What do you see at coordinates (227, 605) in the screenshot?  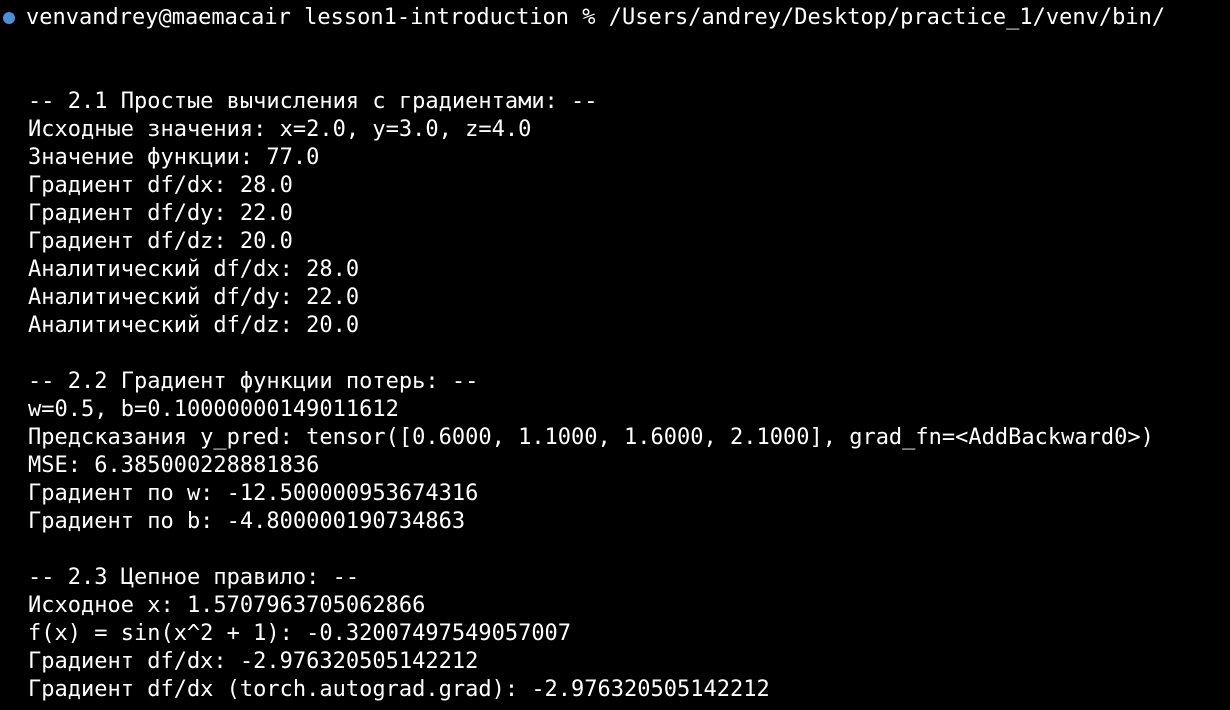 I see `output-line: Исходное x: 1.5707963705062866` at bounding box center [227, 605].